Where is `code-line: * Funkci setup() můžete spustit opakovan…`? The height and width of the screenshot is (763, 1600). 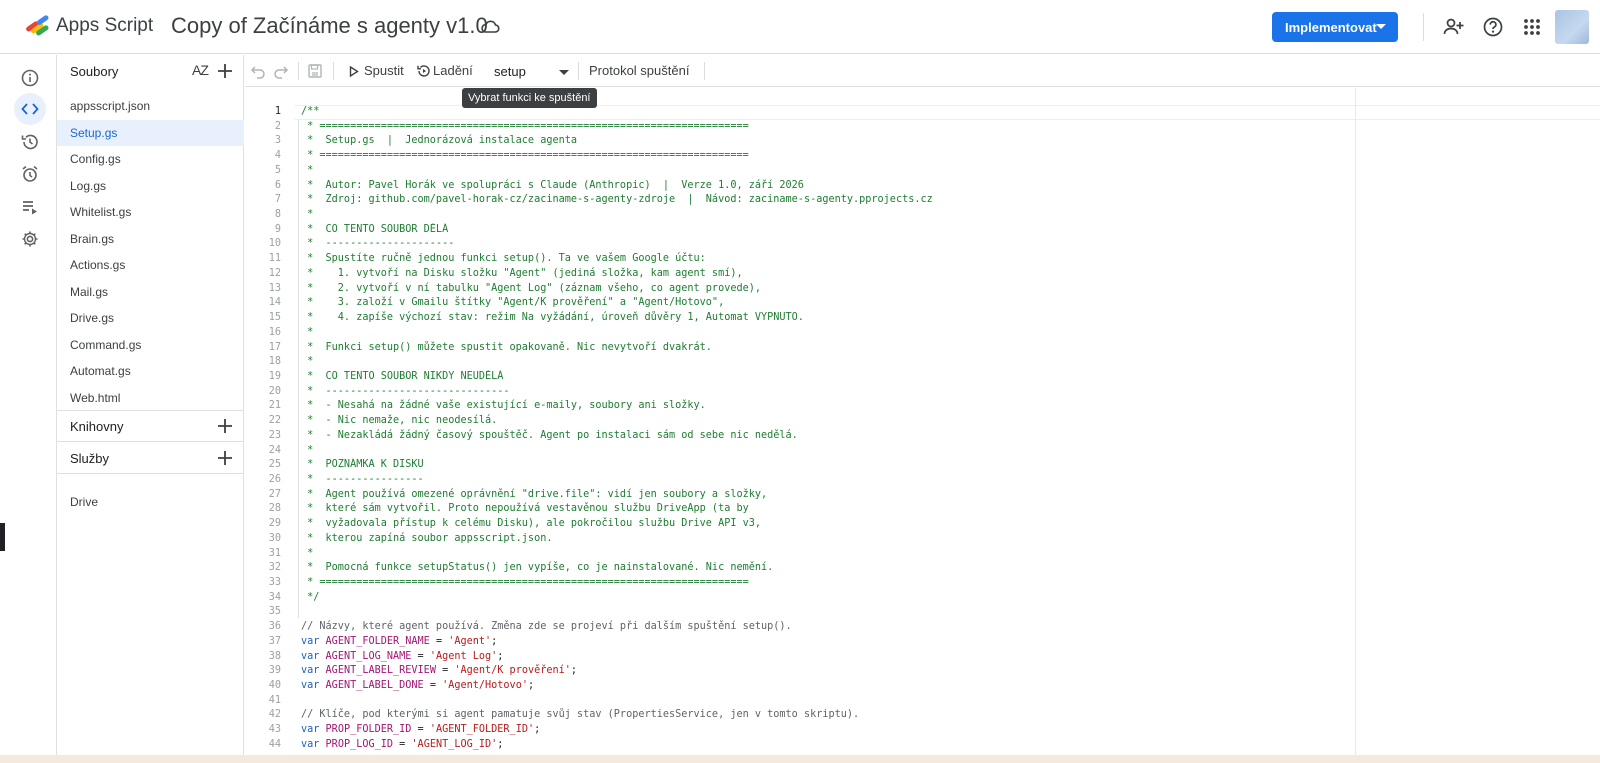
code-line: * Funkci setup() můžete spustit opakovan… is located at coordinates (941, 348).